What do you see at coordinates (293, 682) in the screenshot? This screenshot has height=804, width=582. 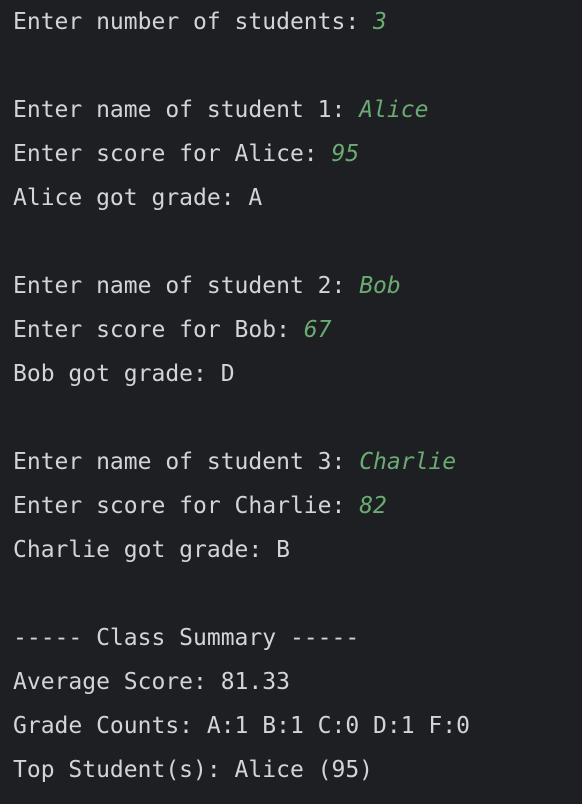 I see `console-line-average-score: Average Score: 81.33` at bounding box center [293, 682].